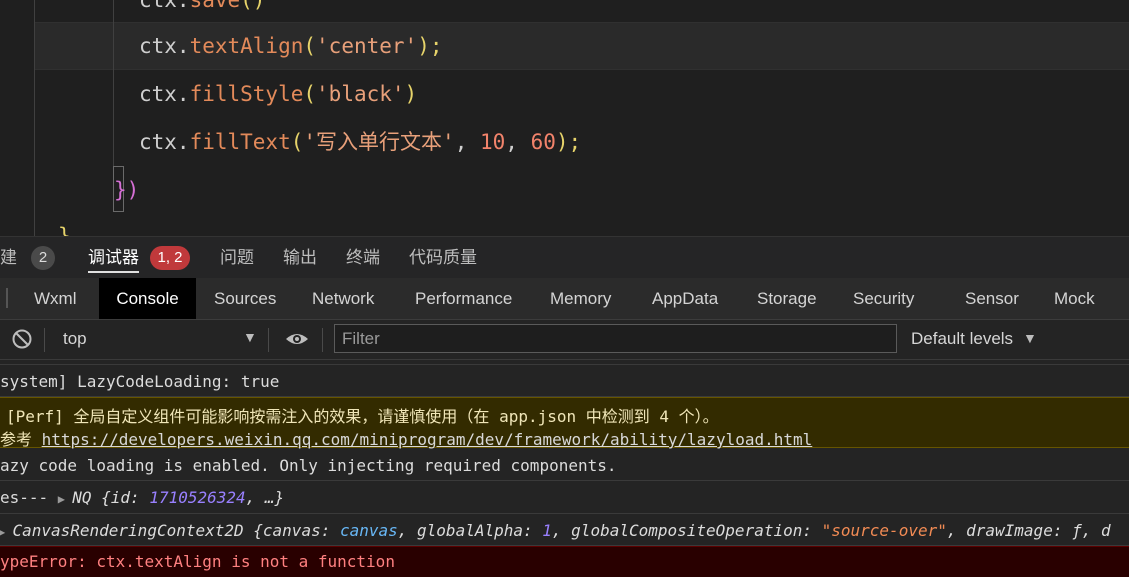  What do you see at coordinates (246, 46) in the screenshot?
I see `code-token: textAlign` at bounding box center [246, 46].